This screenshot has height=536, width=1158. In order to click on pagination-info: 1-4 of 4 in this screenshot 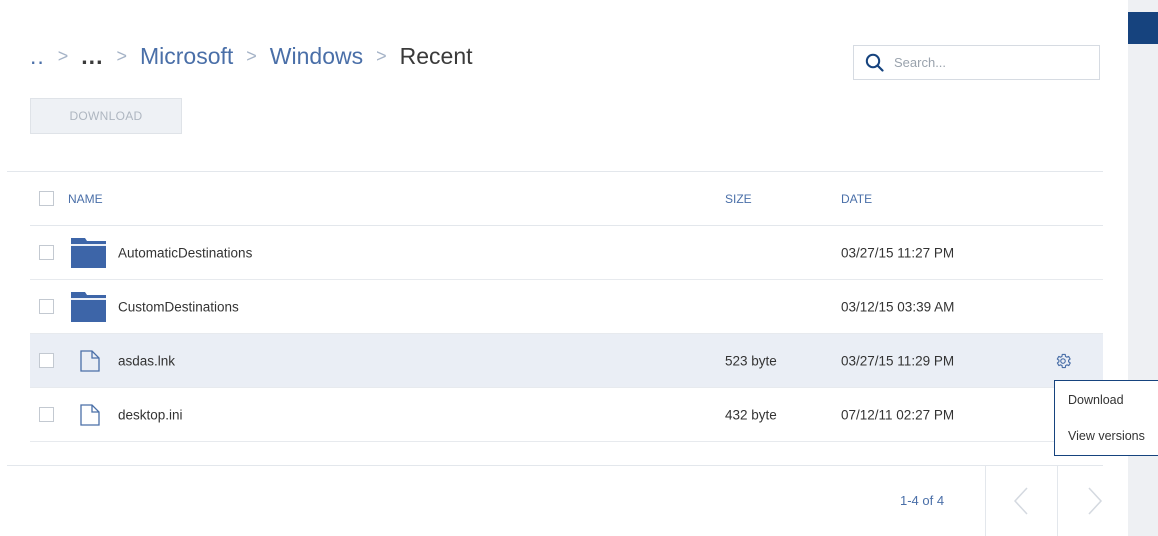, I will do `click(922, 500)`.